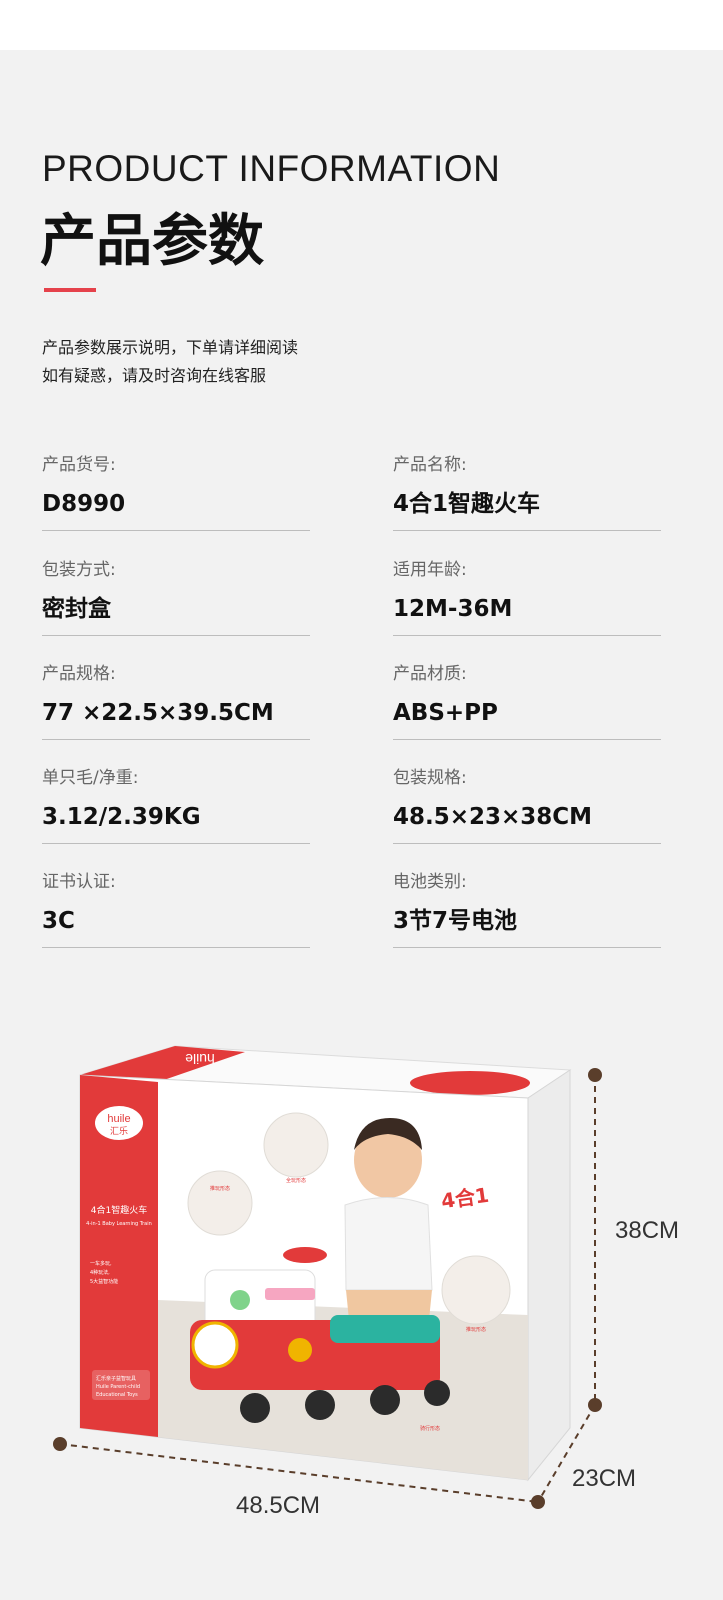 This screenshot has height=1600, width=723. Describe the element at coordinates (158, 713) in the screenshot. I see `spec-value: 77 ×22.5×39.5CM` at that location.